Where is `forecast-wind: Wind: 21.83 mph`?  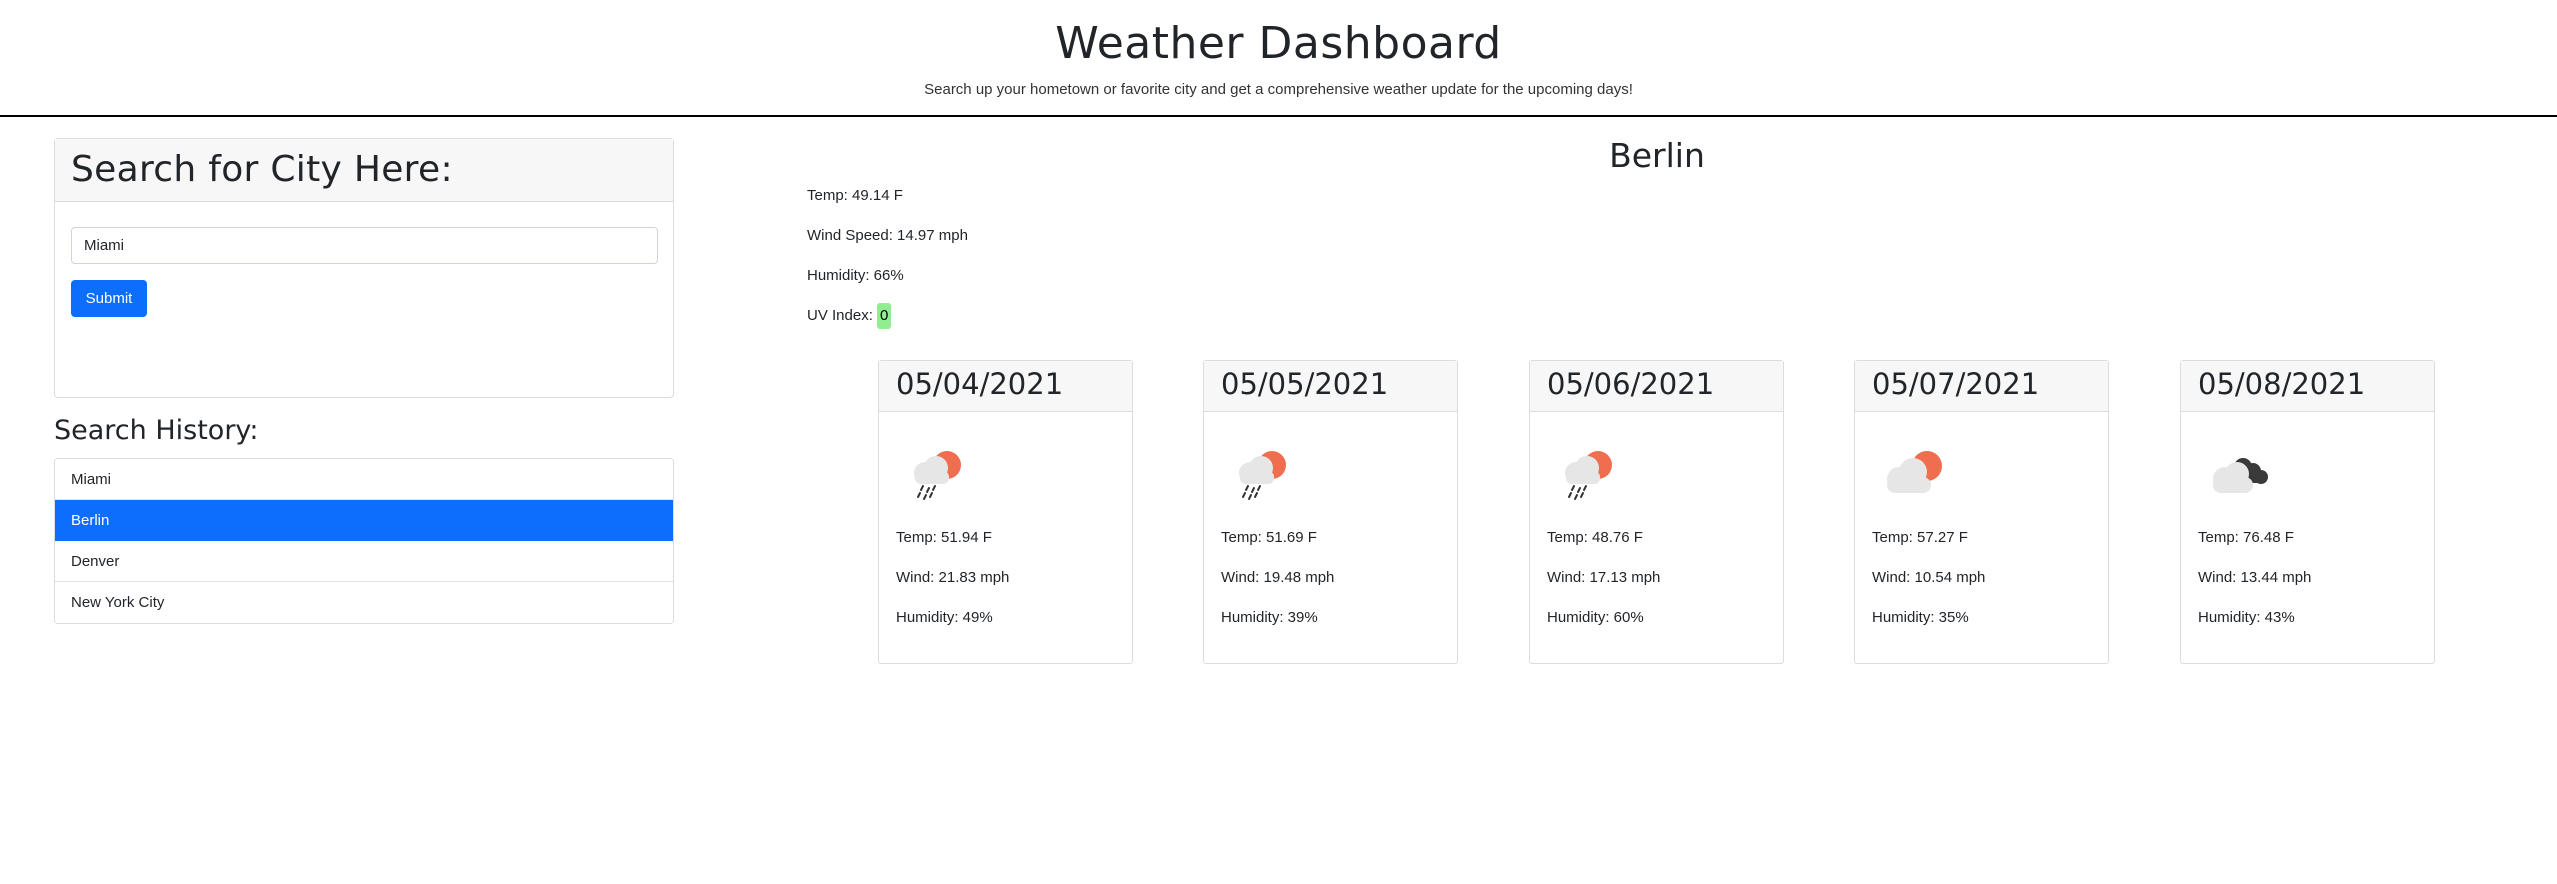 forecast-wind: Wind: 21.83 mph is located at coordinates (953, 577).